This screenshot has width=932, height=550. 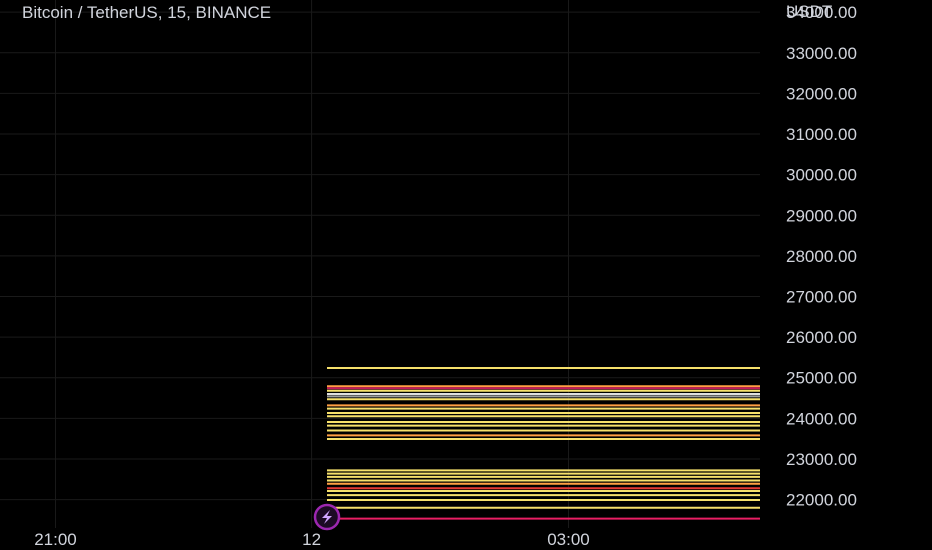 What do you see at coordinates (821, 500) in the screenshot?
I see `y-tick-label: 22000.00` at bounding box center [821, 500].